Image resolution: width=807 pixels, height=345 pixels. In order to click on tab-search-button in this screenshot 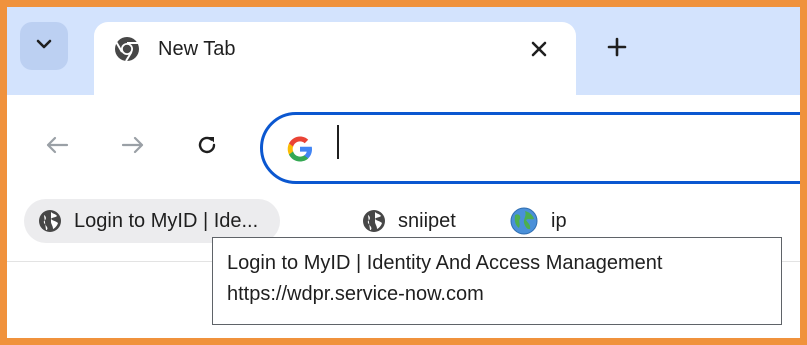, I will do `click(44, 46)`.